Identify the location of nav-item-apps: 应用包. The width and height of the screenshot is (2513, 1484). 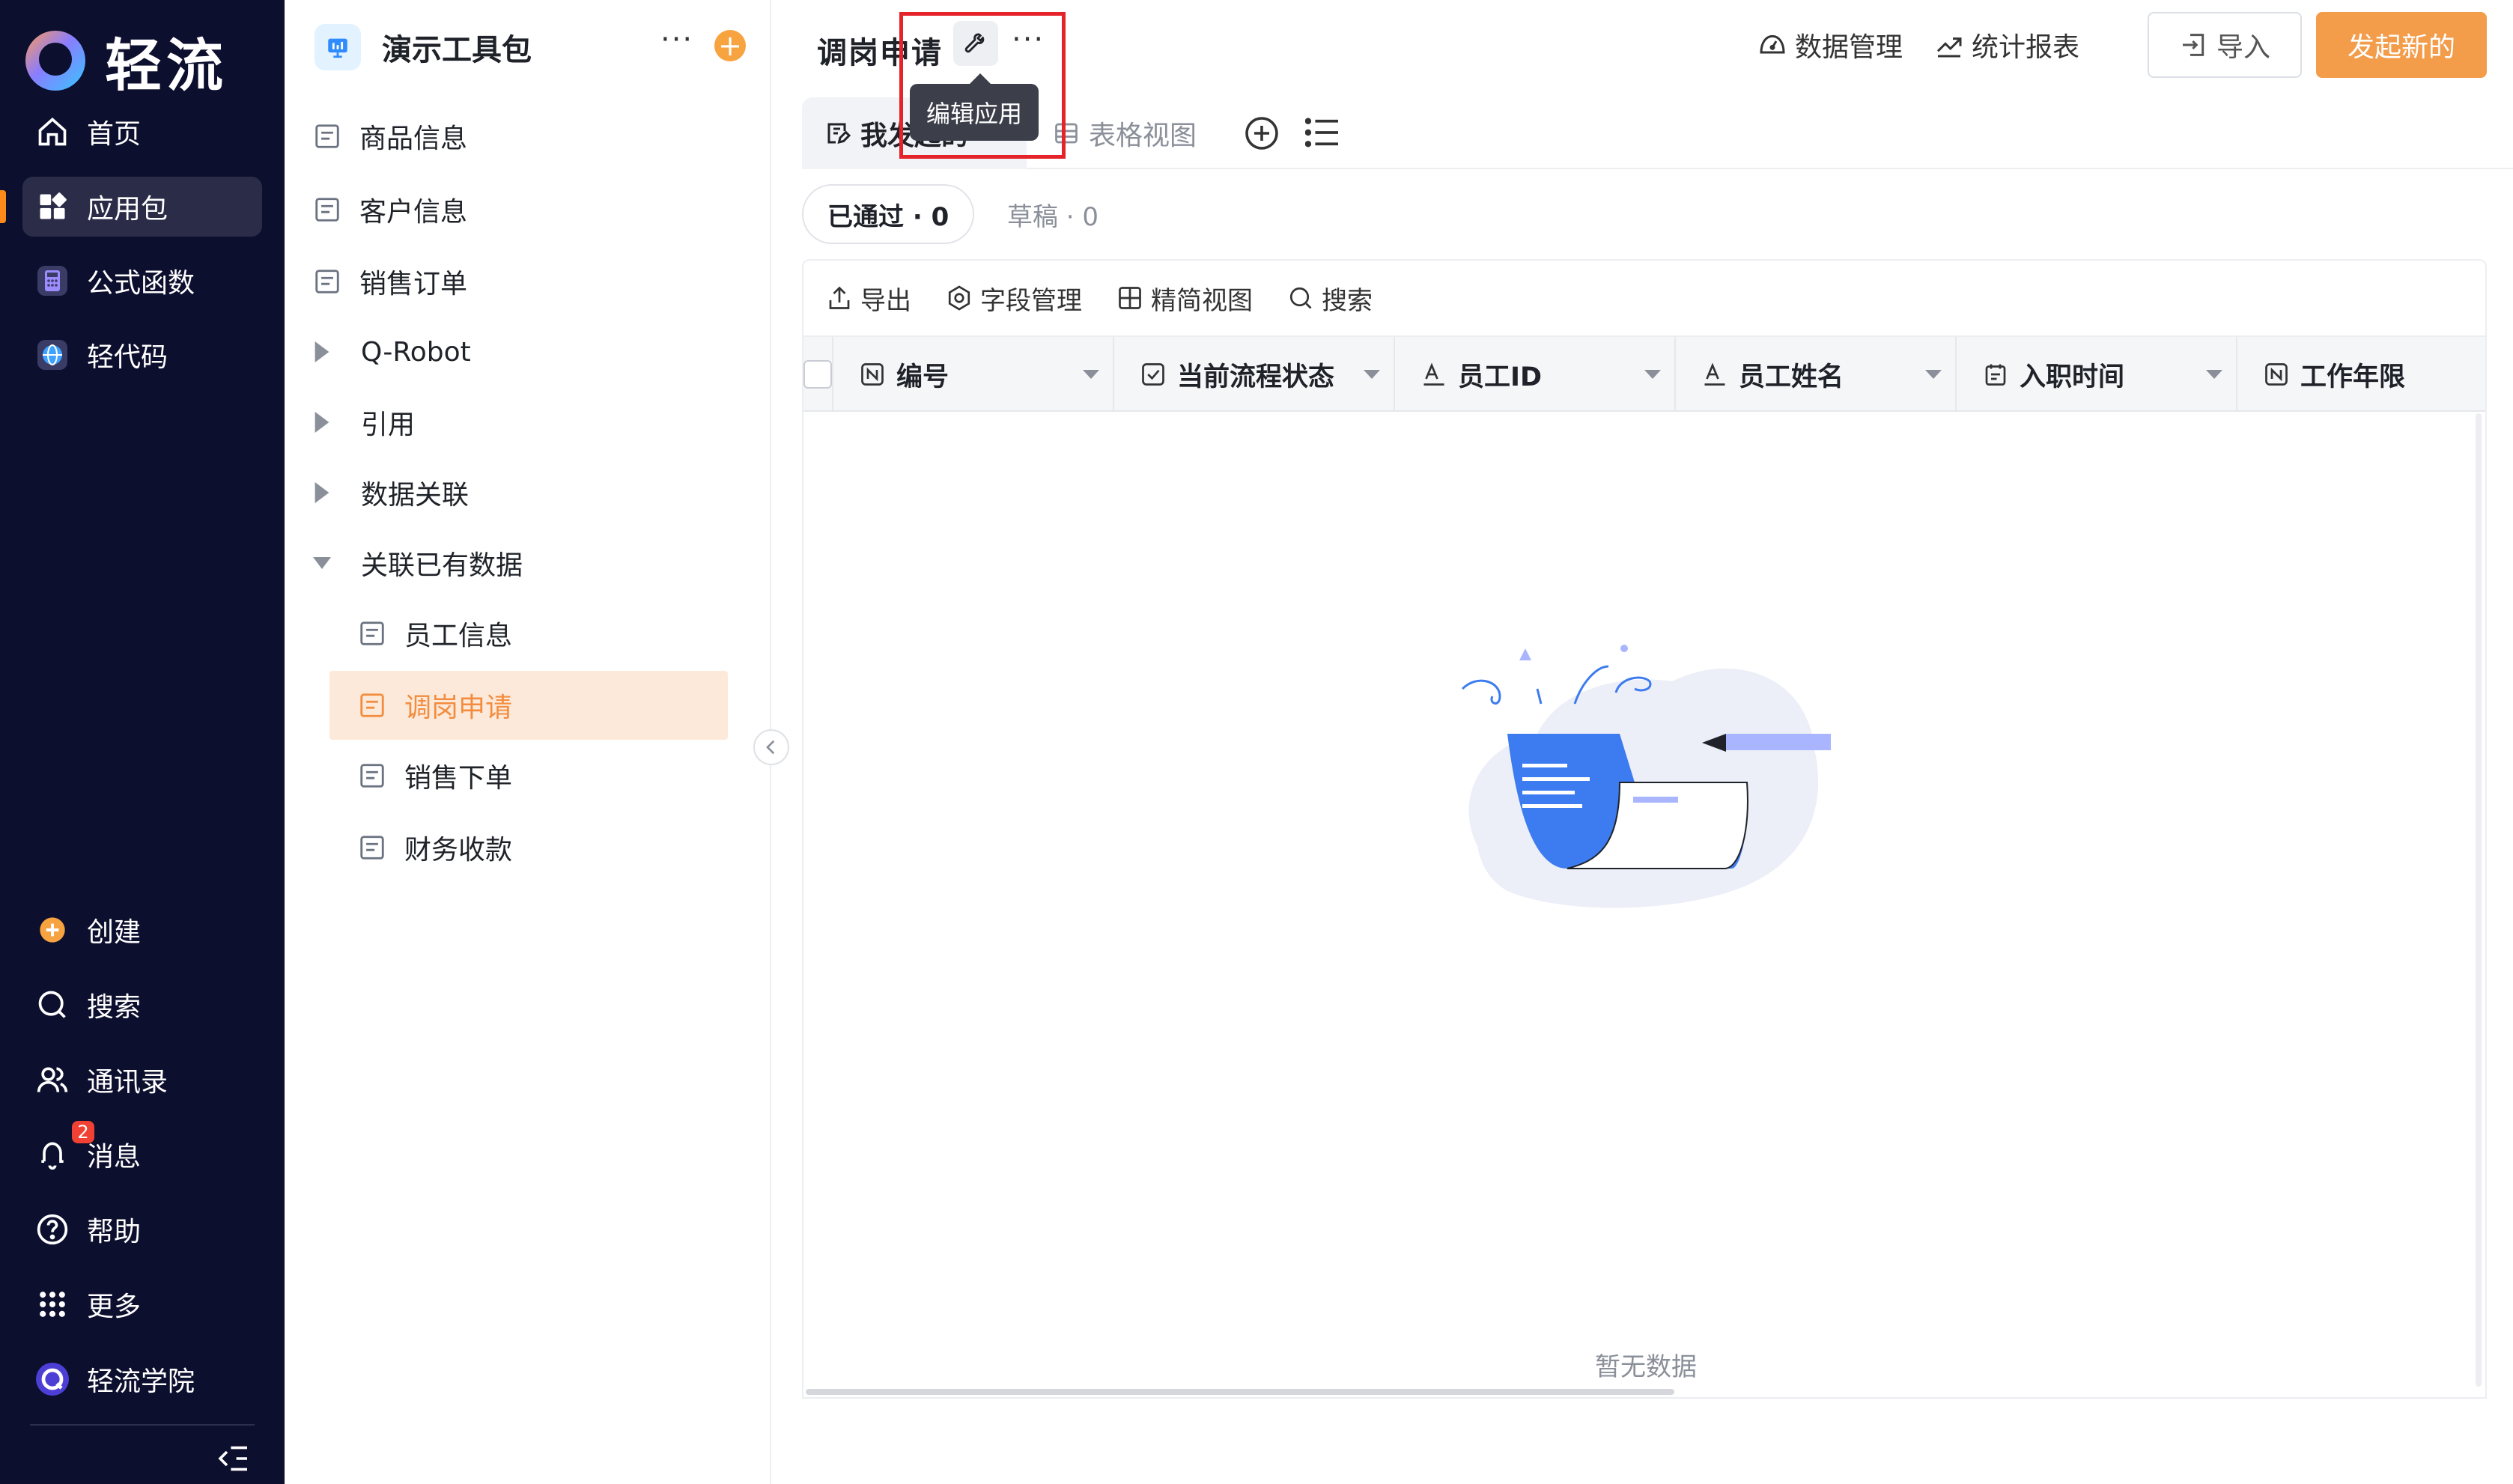
(142, 207).